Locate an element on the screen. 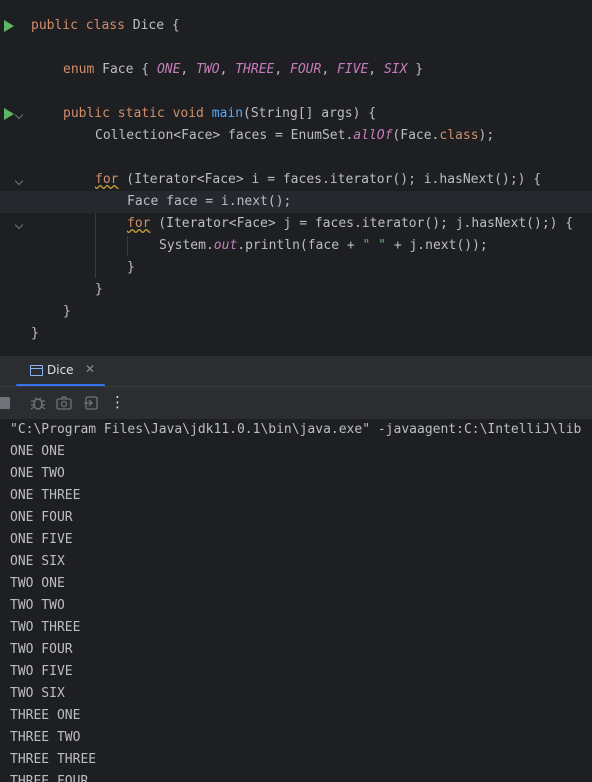 The image size is (592, 782). code-line-1: public class Dice { is located at coordinates (296, 26).